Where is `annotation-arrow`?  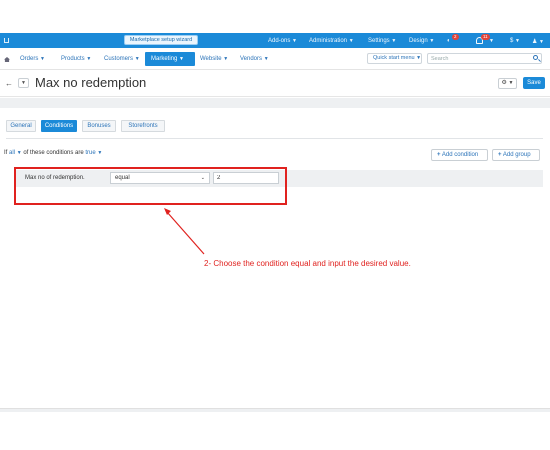 annotation-arrow is located at coordinates (184, 231).